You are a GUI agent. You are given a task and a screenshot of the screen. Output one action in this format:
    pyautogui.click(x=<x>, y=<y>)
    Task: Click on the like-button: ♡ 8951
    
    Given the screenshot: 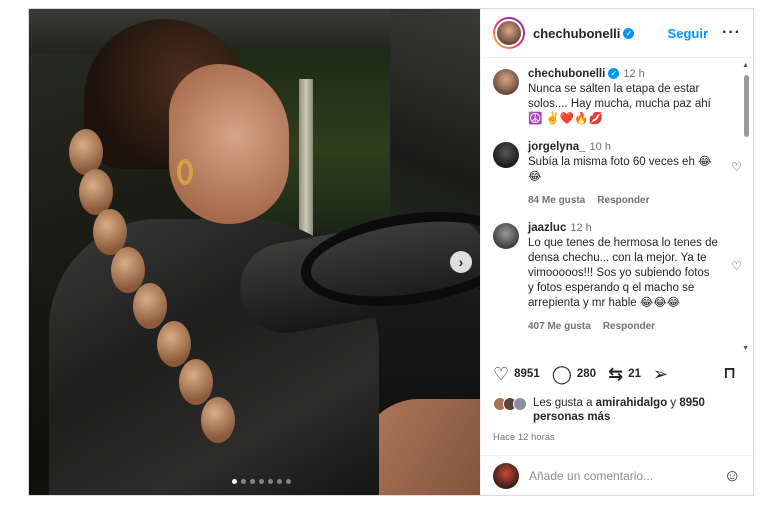 What is the action you would take?
    pyautogui.click(x=516, y=374)
    